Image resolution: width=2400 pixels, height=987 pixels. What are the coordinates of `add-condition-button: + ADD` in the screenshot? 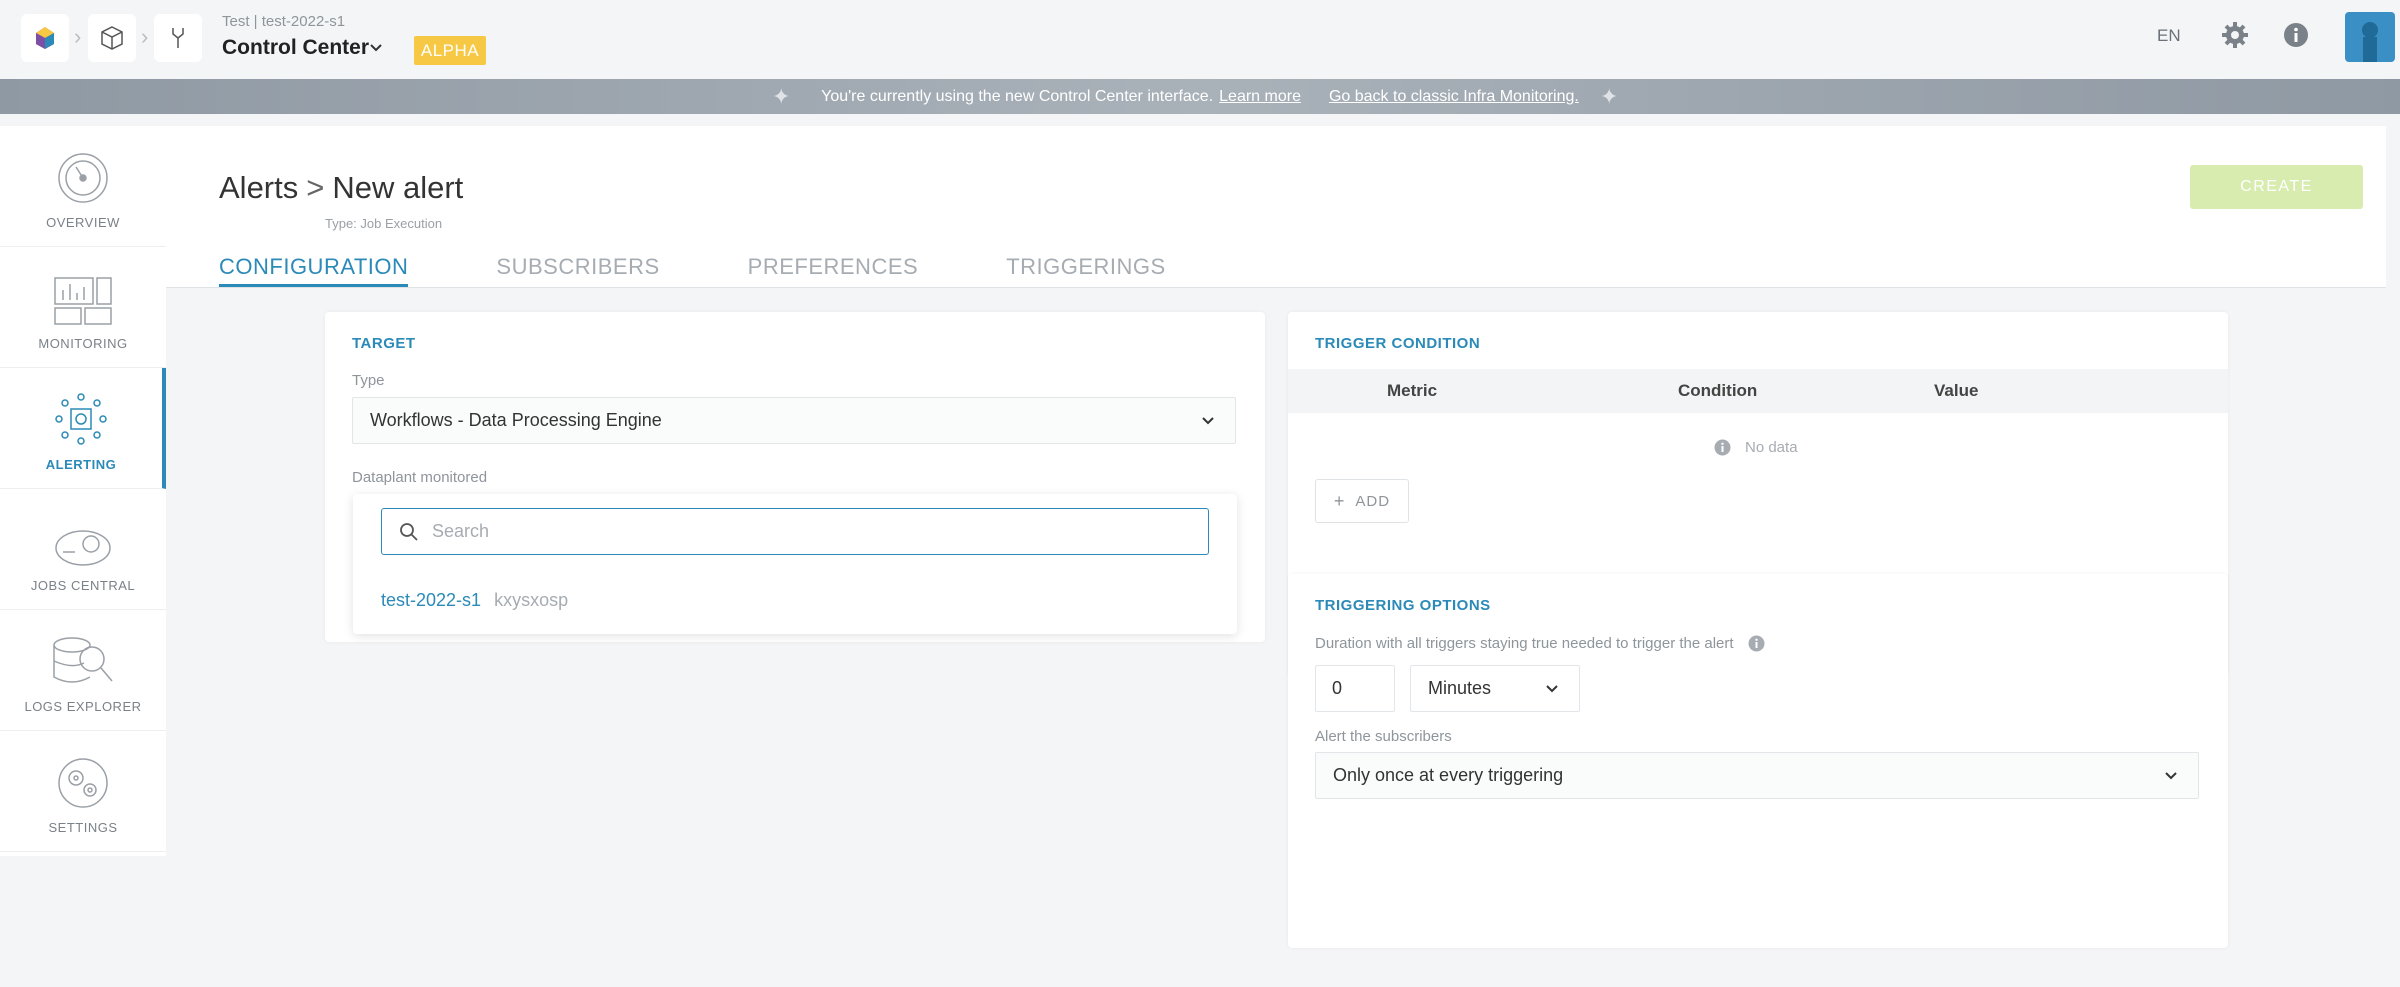 It's located at (1362, 501).